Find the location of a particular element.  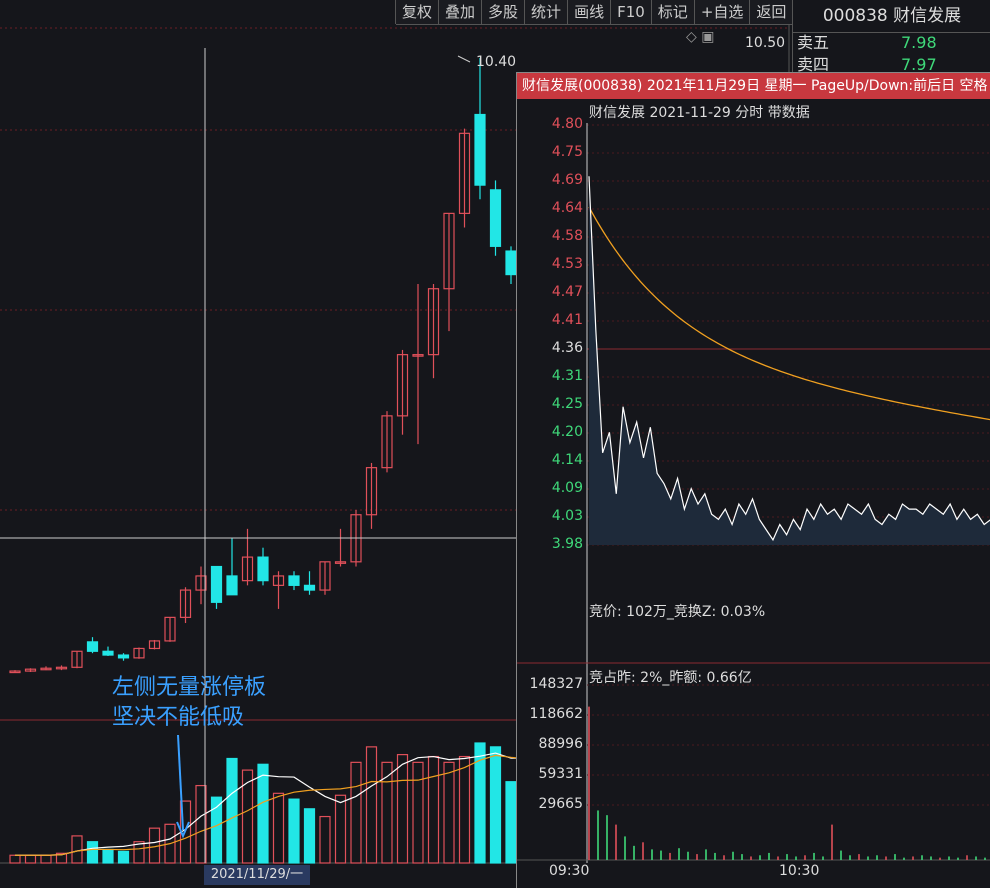

toolbar-button-1: 叠加 is located at coordinates (461, 12).